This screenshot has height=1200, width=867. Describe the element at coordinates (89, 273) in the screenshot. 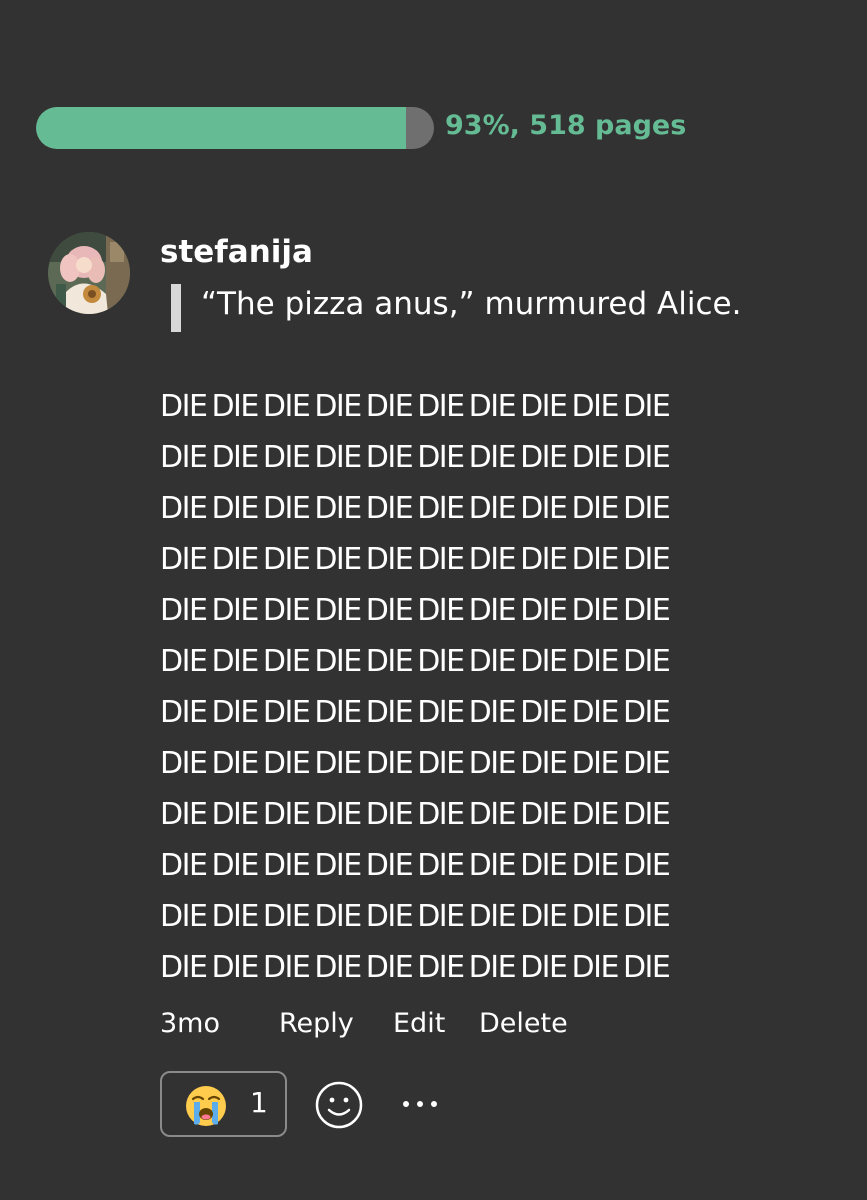

I see `user-avatar` at that location.